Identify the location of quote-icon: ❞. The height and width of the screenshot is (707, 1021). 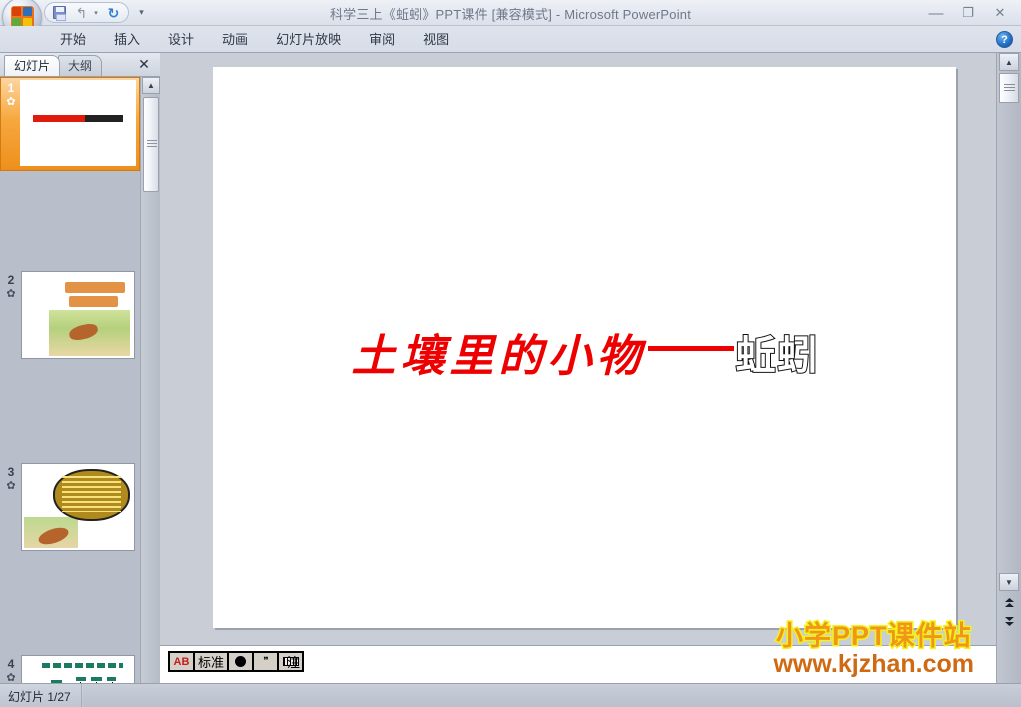
(265, 661).